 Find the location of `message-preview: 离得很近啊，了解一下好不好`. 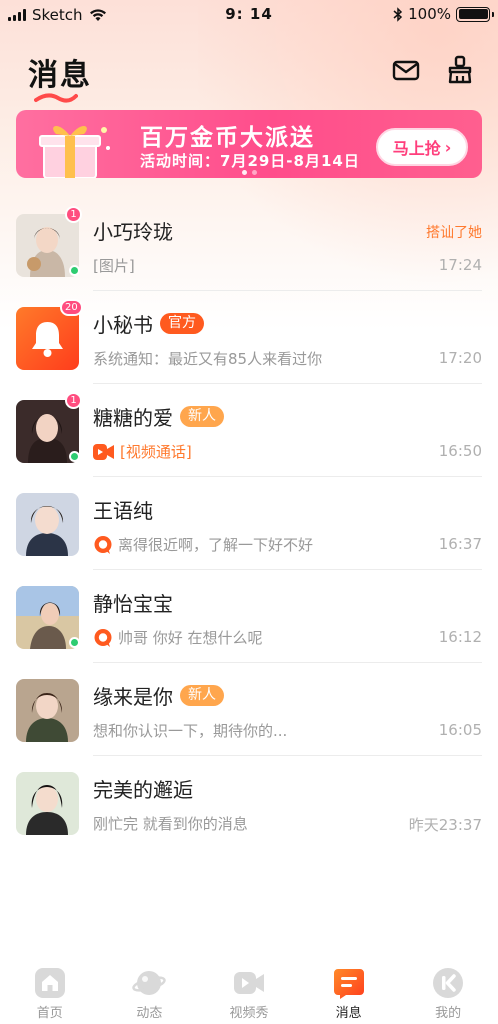

message-preview: 离得很近啊，了解一下好不好 is located at coordinates (216, 545).